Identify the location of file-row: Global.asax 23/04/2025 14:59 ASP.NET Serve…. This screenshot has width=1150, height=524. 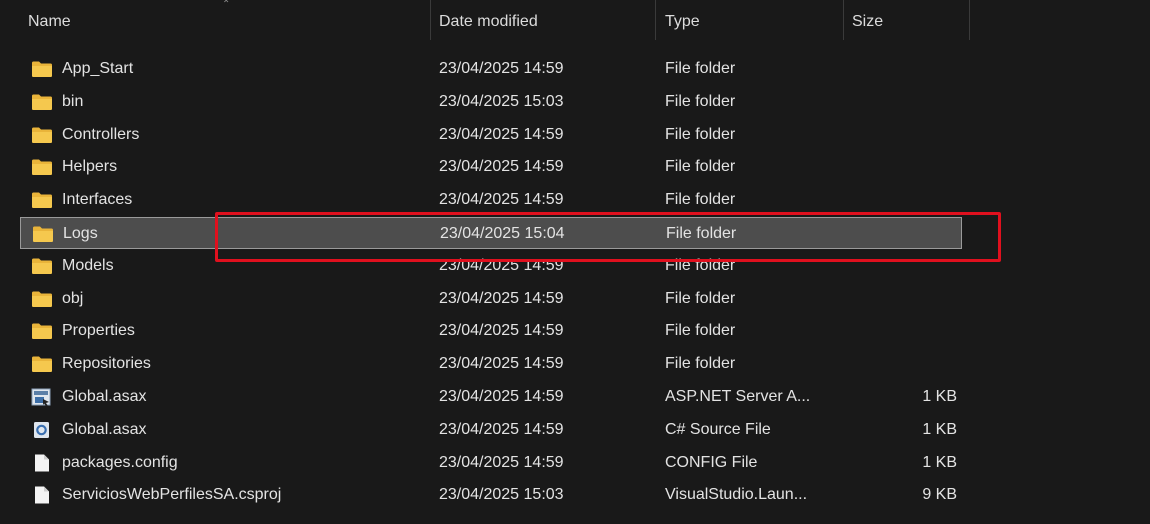
(491, 397).